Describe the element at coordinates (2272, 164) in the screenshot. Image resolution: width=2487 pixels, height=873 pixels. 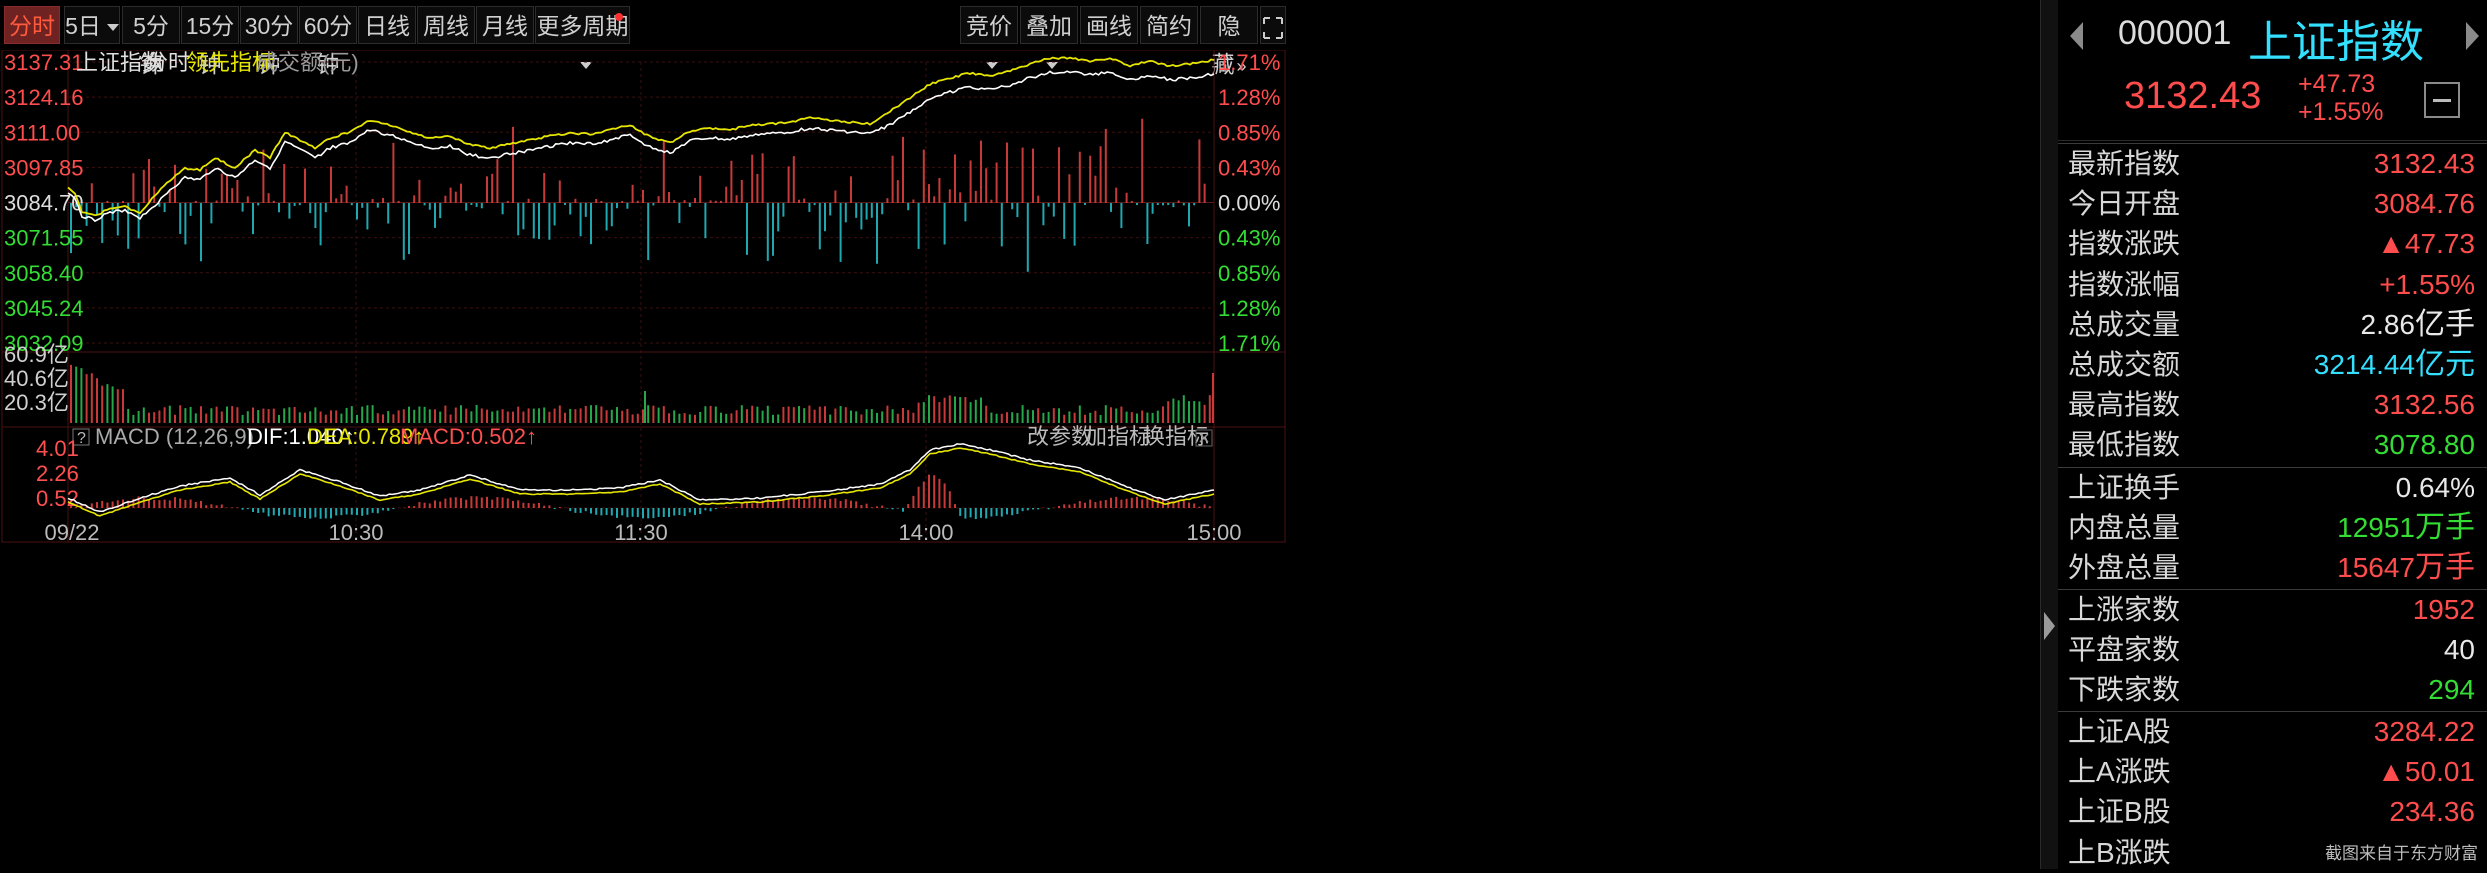
I see `quote-row: 最新指数 3132.43` at that location.